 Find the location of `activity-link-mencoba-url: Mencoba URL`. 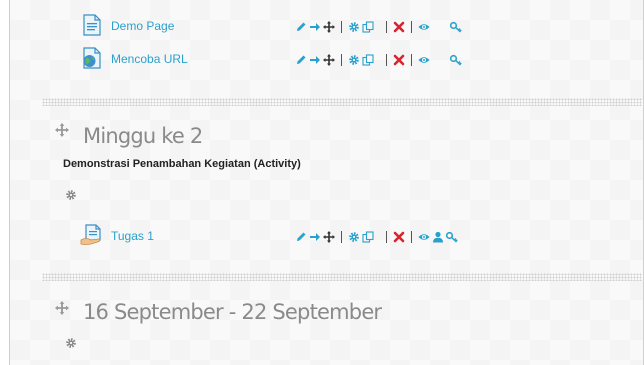

activity-link-mencoba-url: Mencoba URL is located at coordinates (149, 59).